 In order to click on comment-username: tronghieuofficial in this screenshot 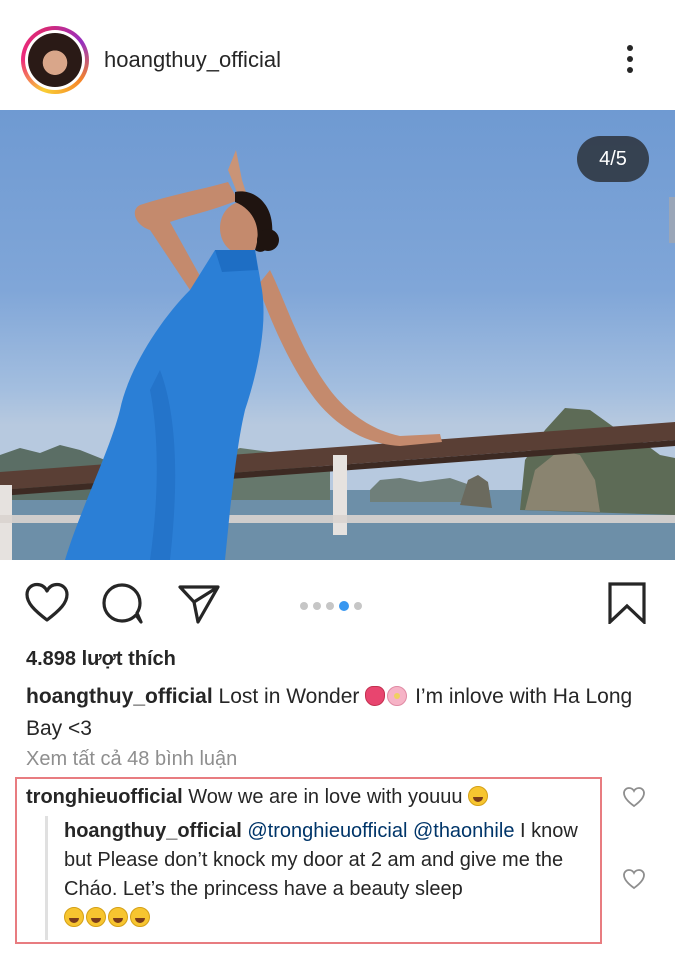, I will do `click(104, 797)`.